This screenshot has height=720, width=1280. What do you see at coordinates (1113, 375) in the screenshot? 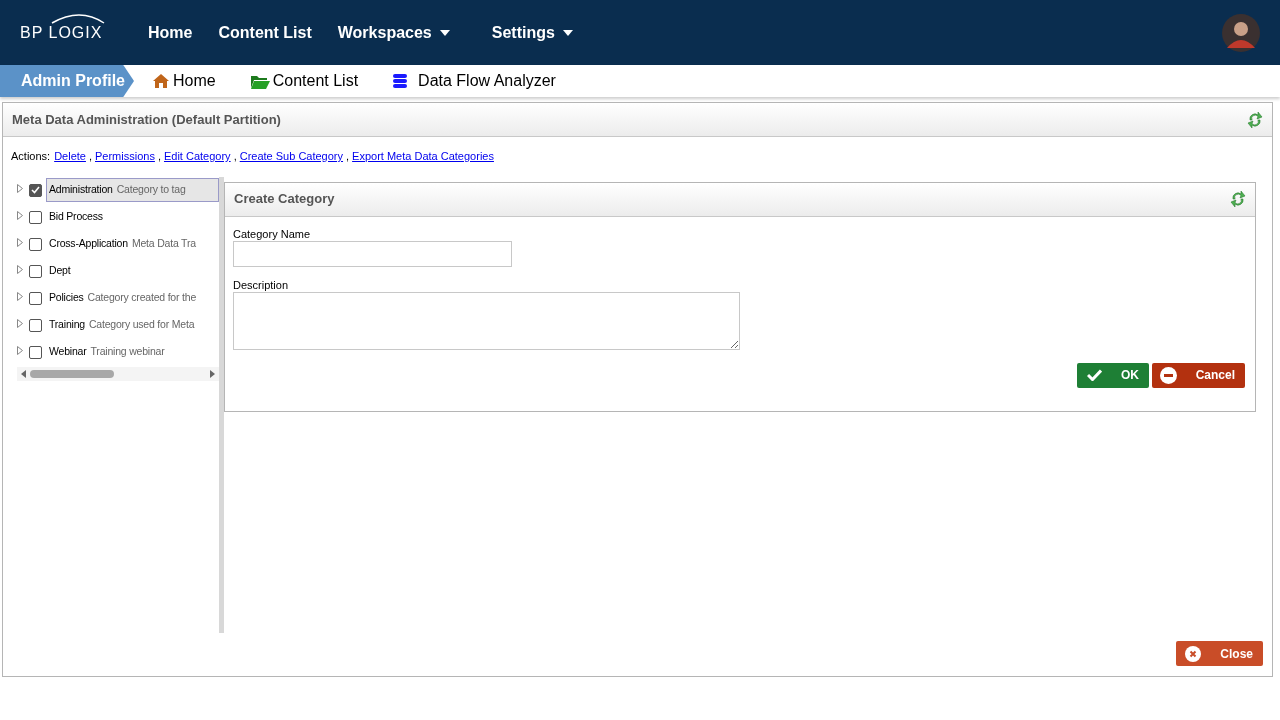
I see `ok-button: OK` at bounding box center [1113, 375].